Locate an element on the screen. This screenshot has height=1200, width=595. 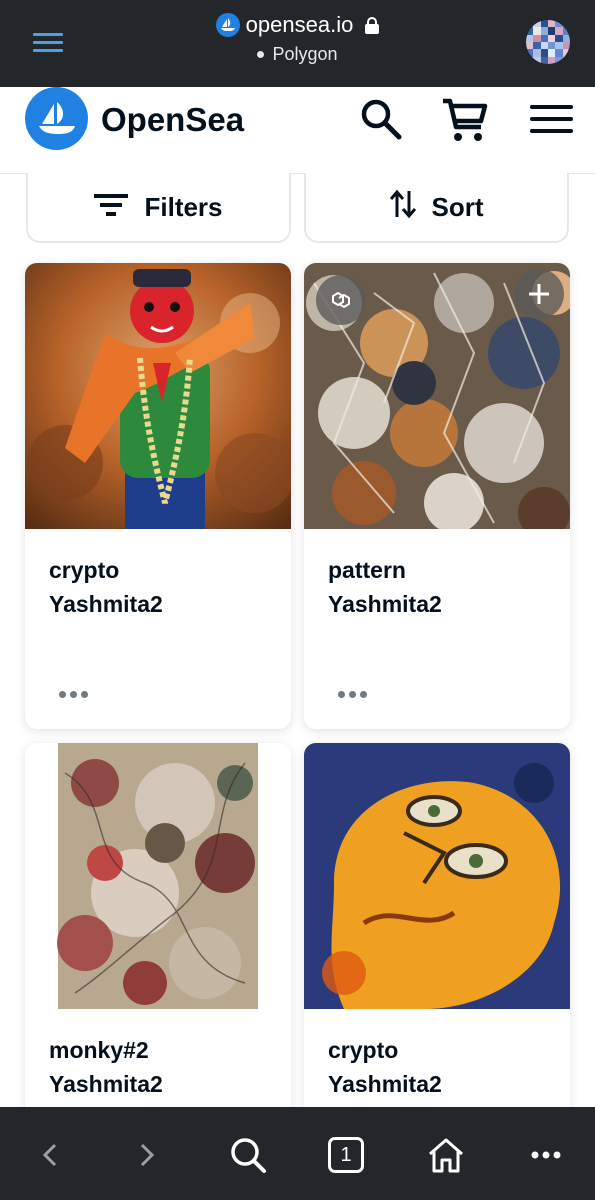
address-bar: opensea.io Polygon is located at coordinates (297, 38).